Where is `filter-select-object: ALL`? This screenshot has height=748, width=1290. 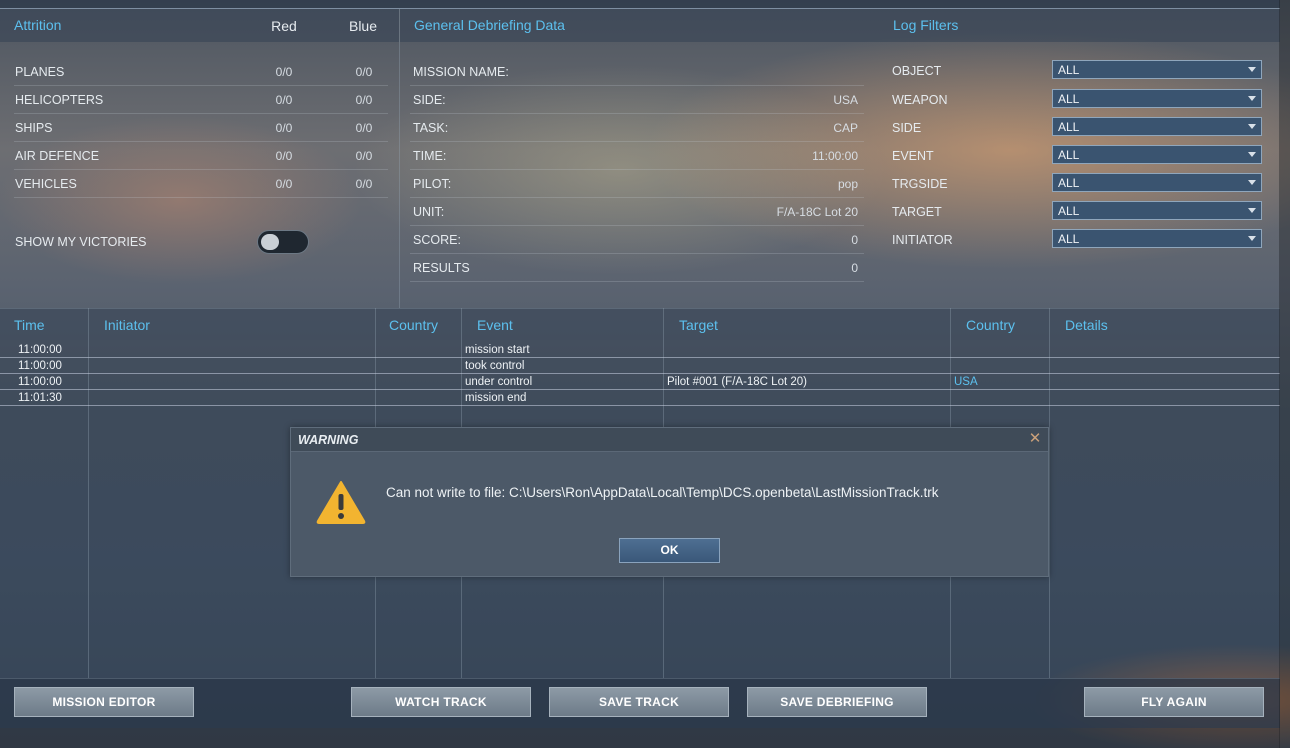
filter-select-object: ALL is located at coordinates (1157, 69).